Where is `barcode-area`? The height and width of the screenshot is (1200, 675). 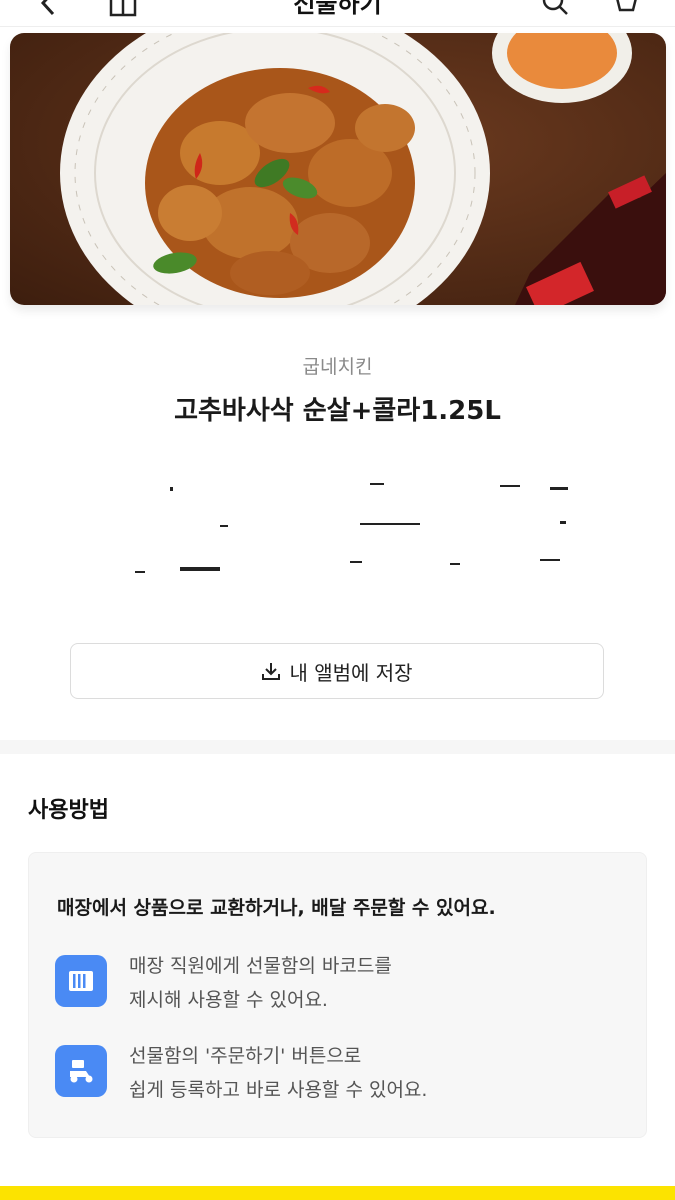 barcode-area is located at coordinates (351, 528).